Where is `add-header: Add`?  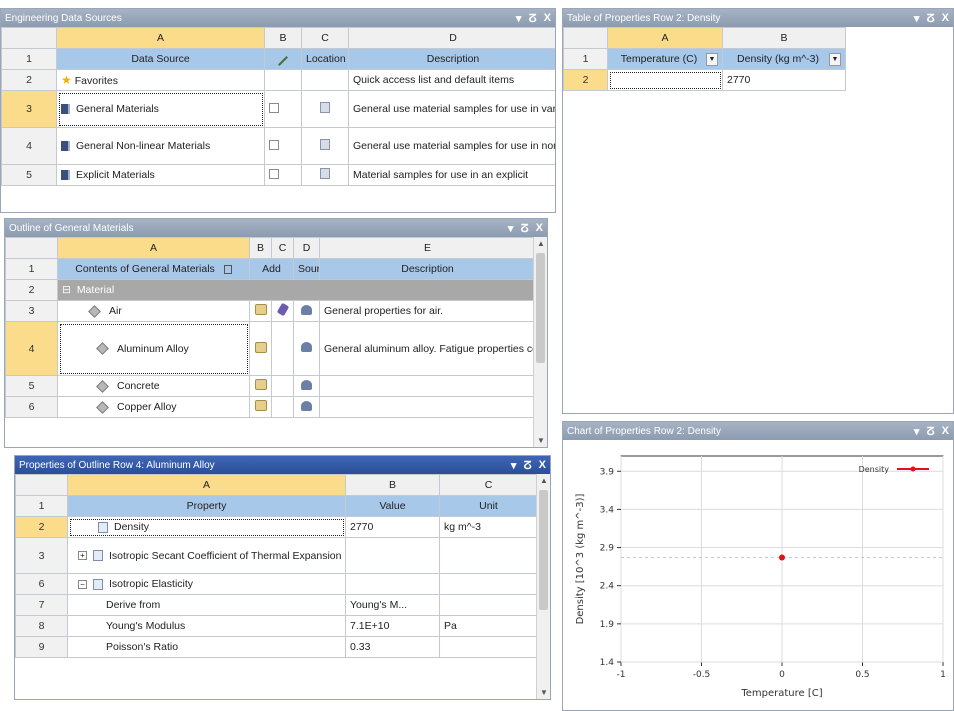
add-header: Add is located at coordinates (271, 269).